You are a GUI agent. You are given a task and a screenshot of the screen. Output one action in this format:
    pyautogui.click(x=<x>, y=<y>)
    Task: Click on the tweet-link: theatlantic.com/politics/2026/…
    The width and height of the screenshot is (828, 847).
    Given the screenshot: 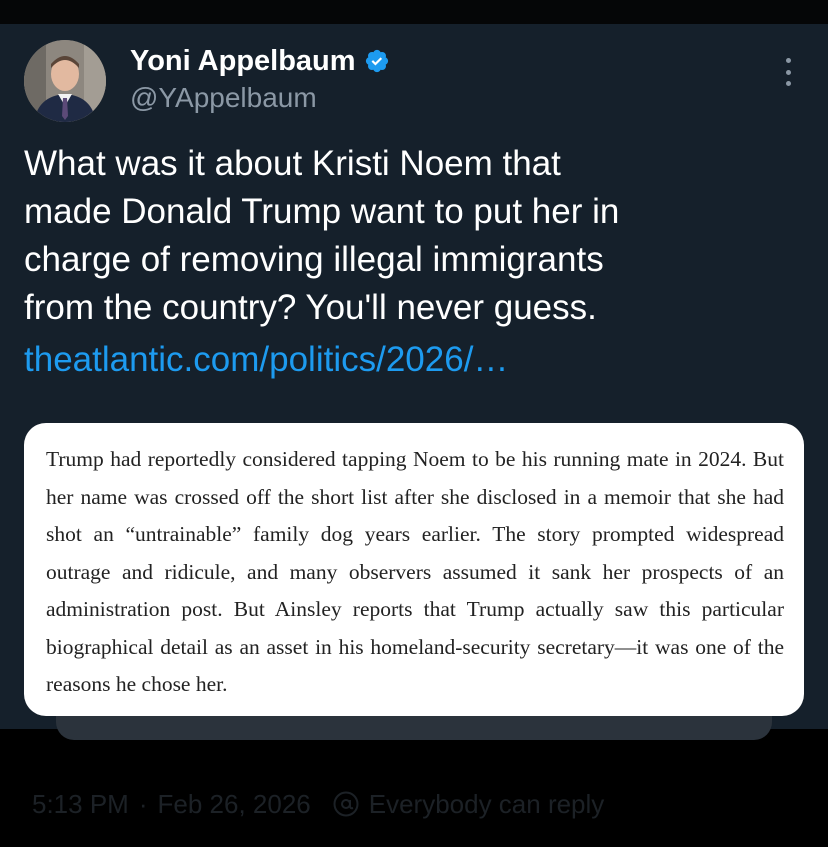 What is the action you would take?
    pyautogui.click(x=266, y=360)
    